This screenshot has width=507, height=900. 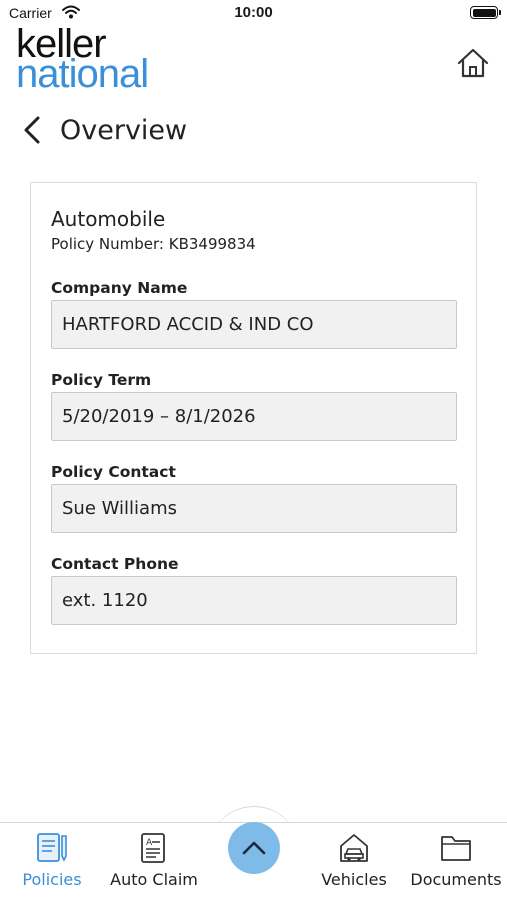 I want to click on home-icon, so click(x=473, y=63).